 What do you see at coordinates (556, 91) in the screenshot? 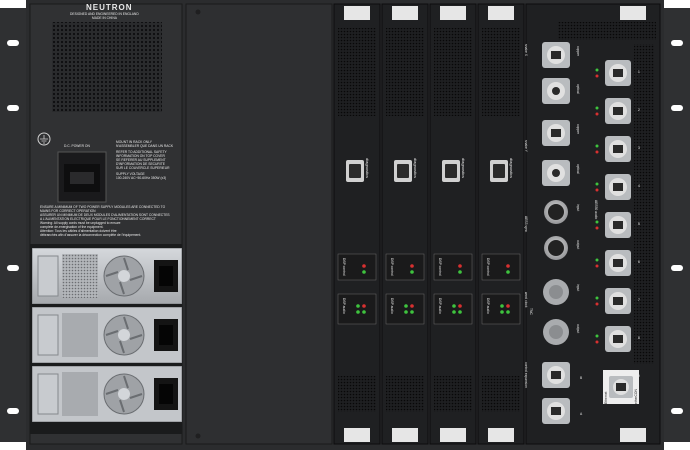
I see `snake-x-optical-port` at bounding box center [556, 91].